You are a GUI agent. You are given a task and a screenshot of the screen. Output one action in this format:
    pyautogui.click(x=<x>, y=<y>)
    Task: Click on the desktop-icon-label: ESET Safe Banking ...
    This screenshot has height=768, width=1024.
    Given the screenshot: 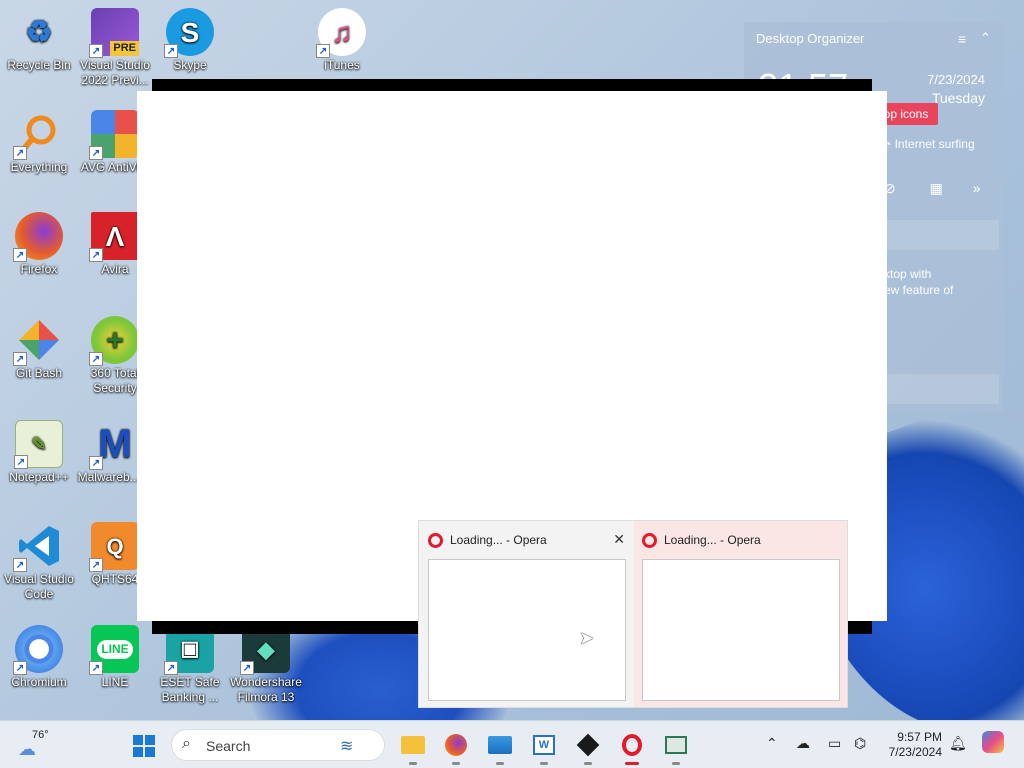 What is the action you would take?
    pyautogui.click(x=190, y=689)
    